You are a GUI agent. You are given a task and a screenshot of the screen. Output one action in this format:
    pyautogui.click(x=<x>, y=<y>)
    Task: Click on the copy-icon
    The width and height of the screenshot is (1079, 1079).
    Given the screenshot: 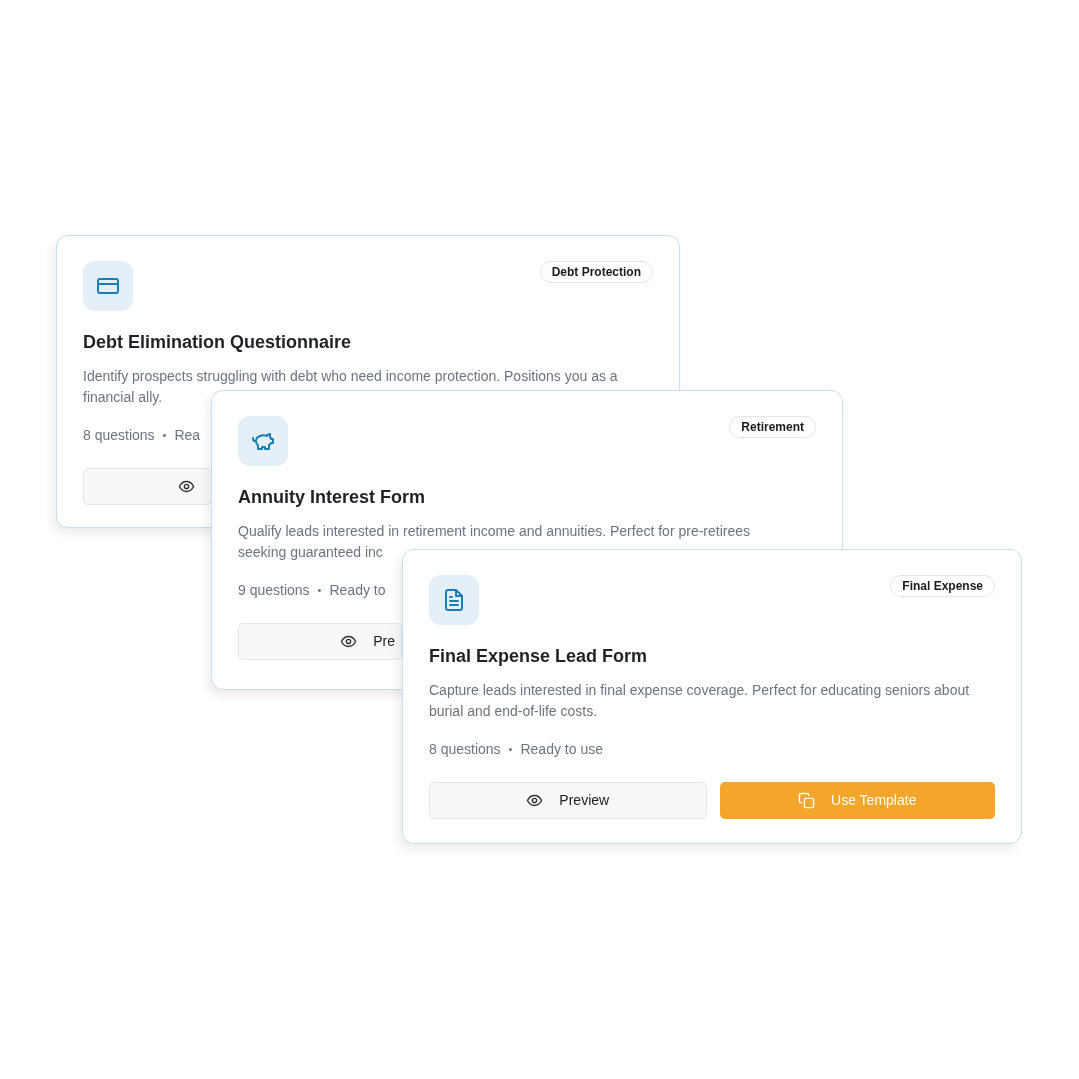 What is the action you would take?
    pyautogui.click(x=807, y=800)
    